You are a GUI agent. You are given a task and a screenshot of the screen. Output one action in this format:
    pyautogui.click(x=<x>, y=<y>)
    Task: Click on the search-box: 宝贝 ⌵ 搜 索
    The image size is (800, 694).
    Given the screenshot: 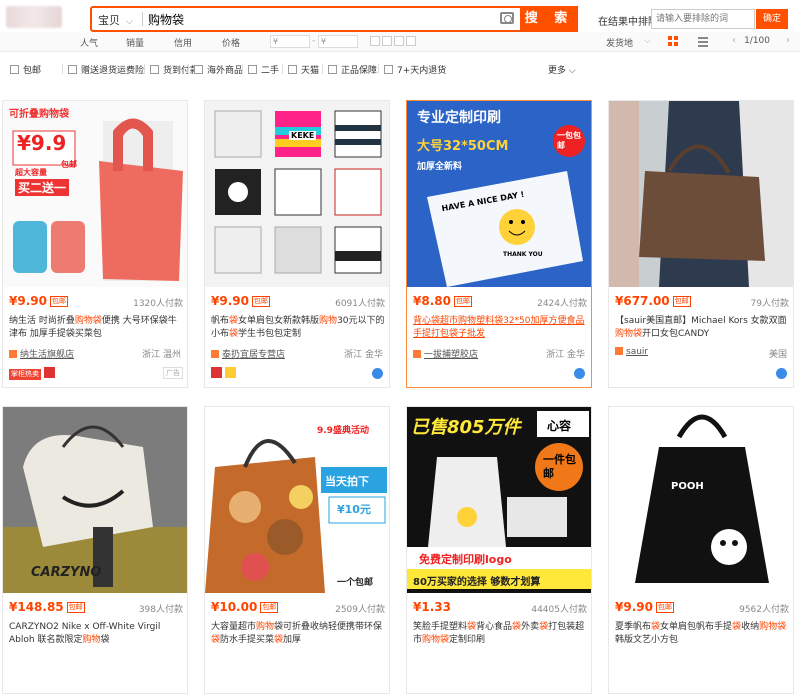 What is the action you would take?
    pyautogui.click(x=334, y=19)
    